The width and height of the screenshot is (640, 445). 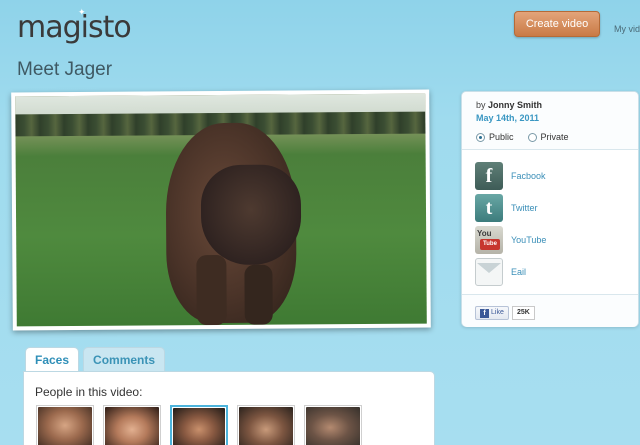 I want to click on share-youtube: You Tube YouTube, so click(x=510, y=240).